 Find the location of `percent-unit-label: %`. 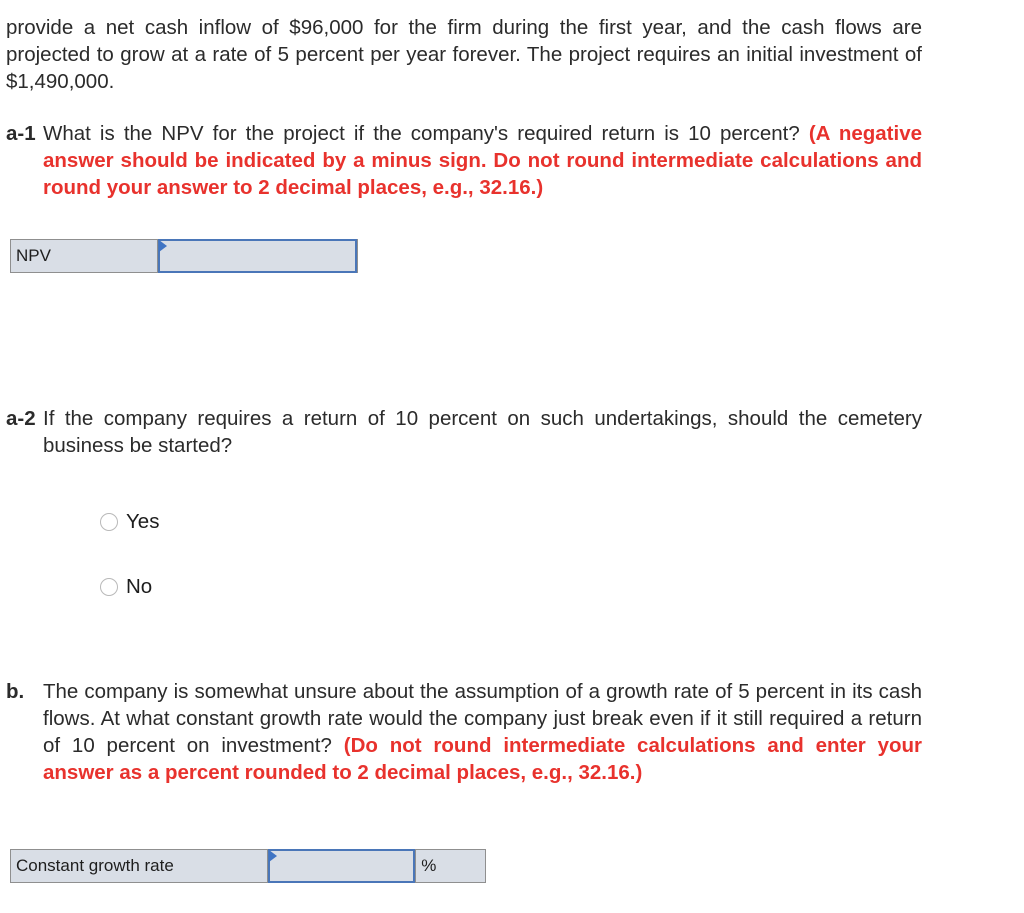

percent-unit-label: % is located at coordinates (450, 866).